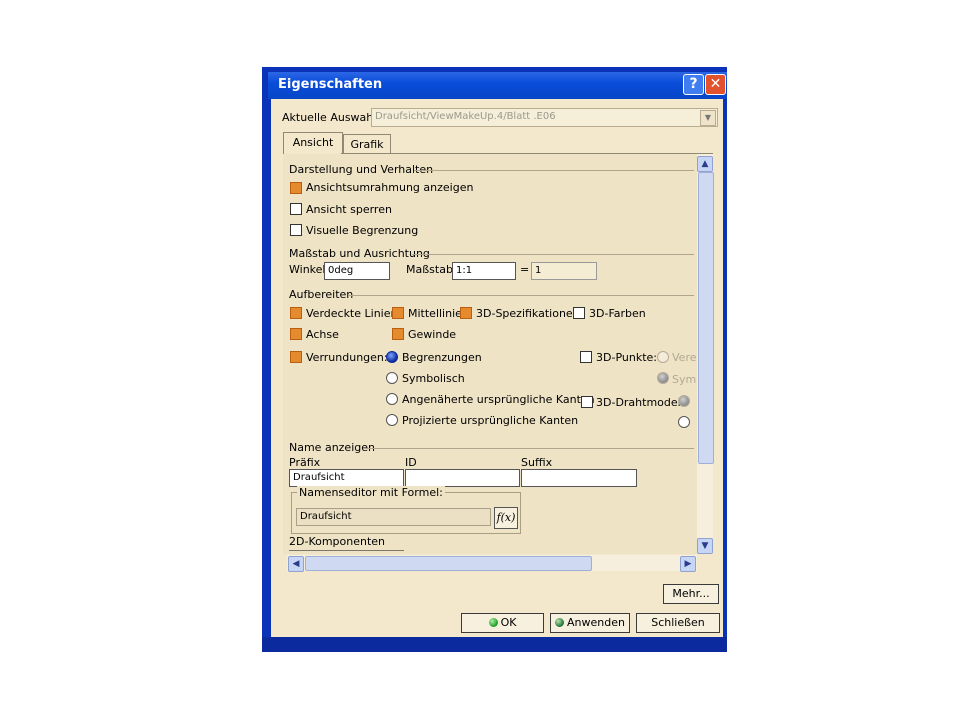 The image size is (960, 720). Describe the element at coordinates (498, 399) in the screenshot. I see `fillet-approx-label: Angenäherte ursprüngliche Kanten` at that location.